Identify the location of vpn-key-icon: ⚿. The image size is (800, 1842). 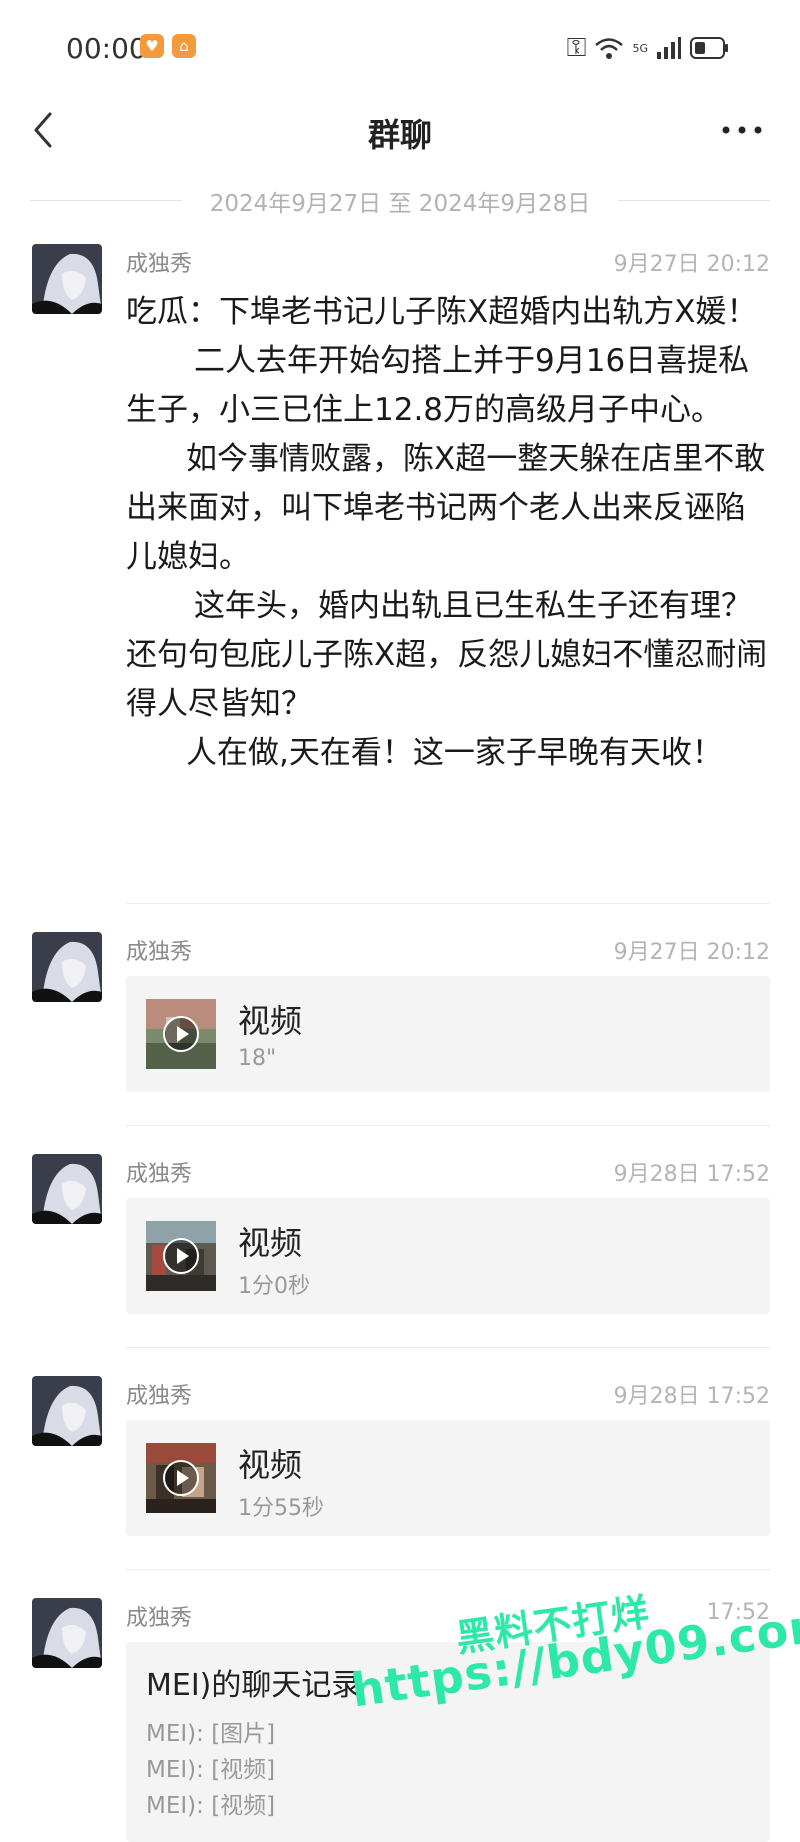
(576, 47).